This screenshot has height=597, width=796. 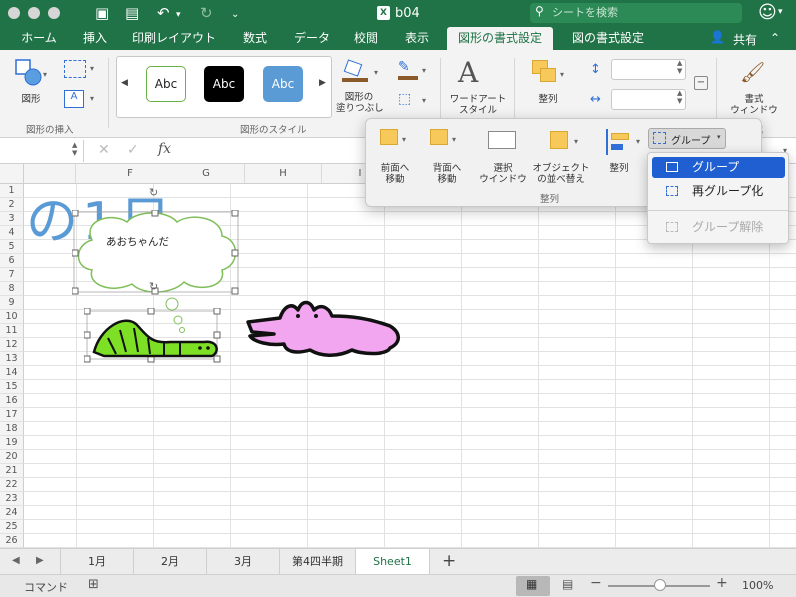 I want to click on send-backward-icon, so click(x=439, y=137).